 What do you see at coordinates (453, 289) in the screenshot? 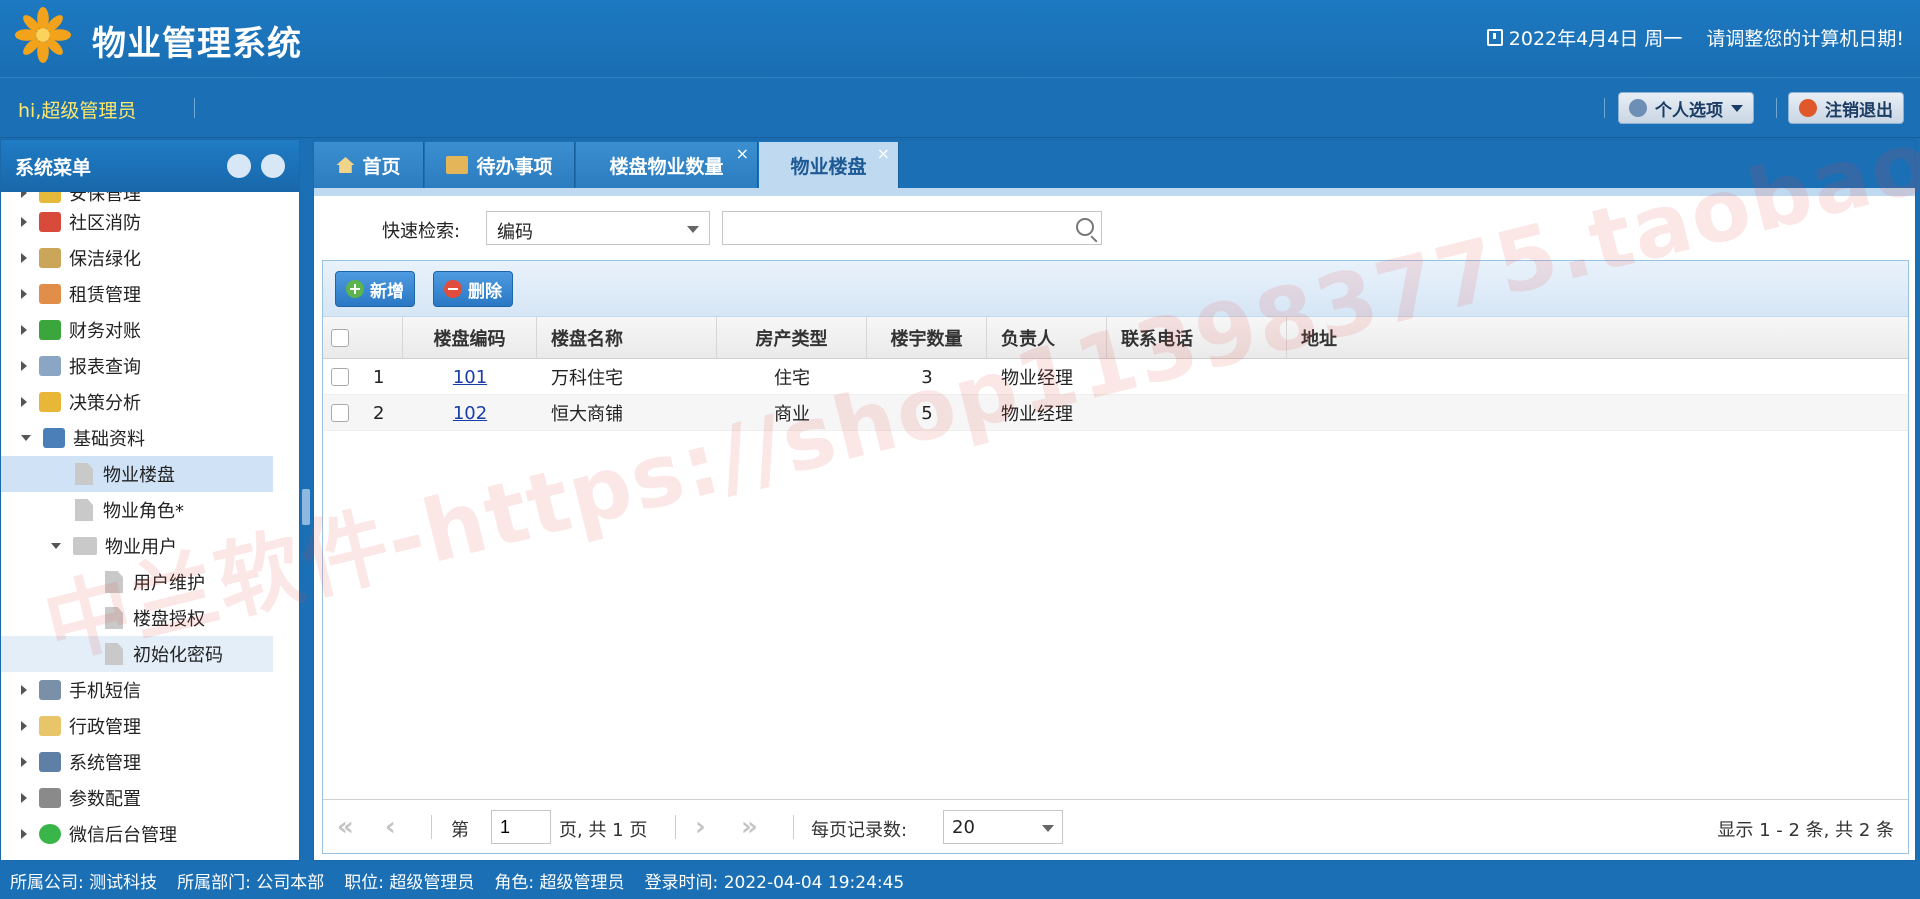
I see `delete-icon` at bounding box center [453, 289].